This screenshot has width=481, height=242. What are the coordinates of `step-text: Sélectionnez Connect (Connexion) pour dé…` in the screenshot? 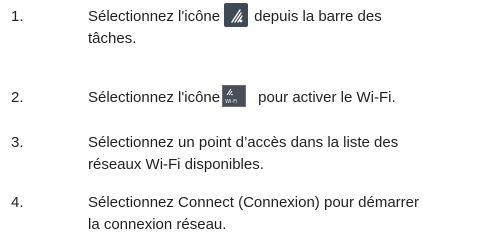 It's located at (283, 214).